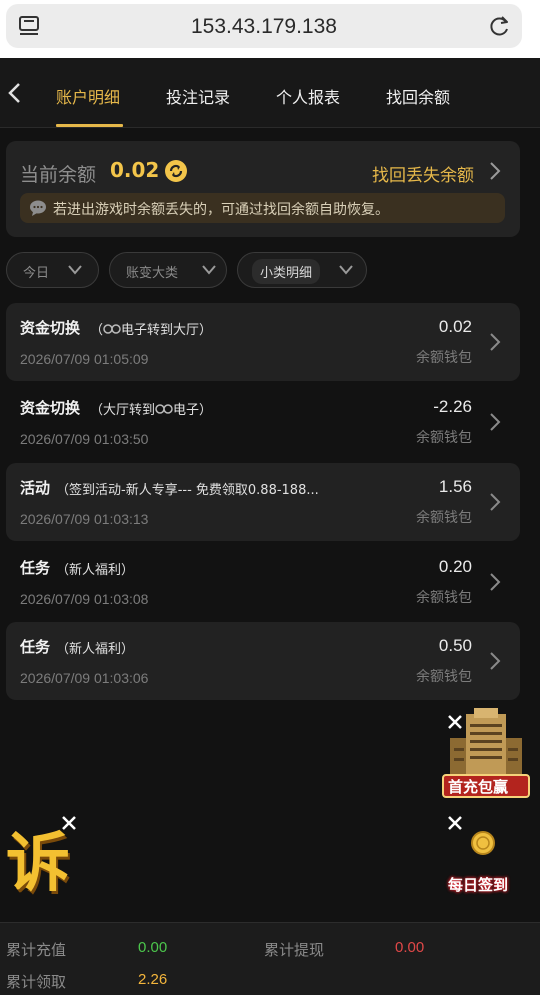 The height and width of the screenshot is (995, 540). What do you see at coordinates (36, 950) in the screenshot?
I see `total-deposit-label: 累计充值` at bounding box center [36, 950].